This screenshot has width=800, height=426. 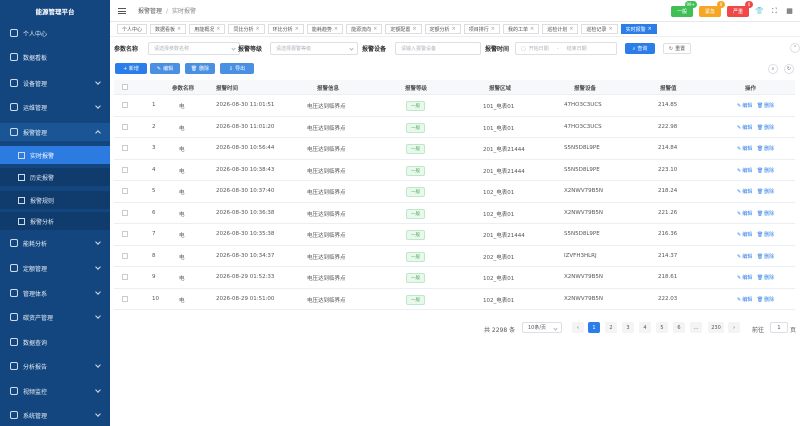 I want to click on menu-toggle-icon, so click(x=122, y=10).